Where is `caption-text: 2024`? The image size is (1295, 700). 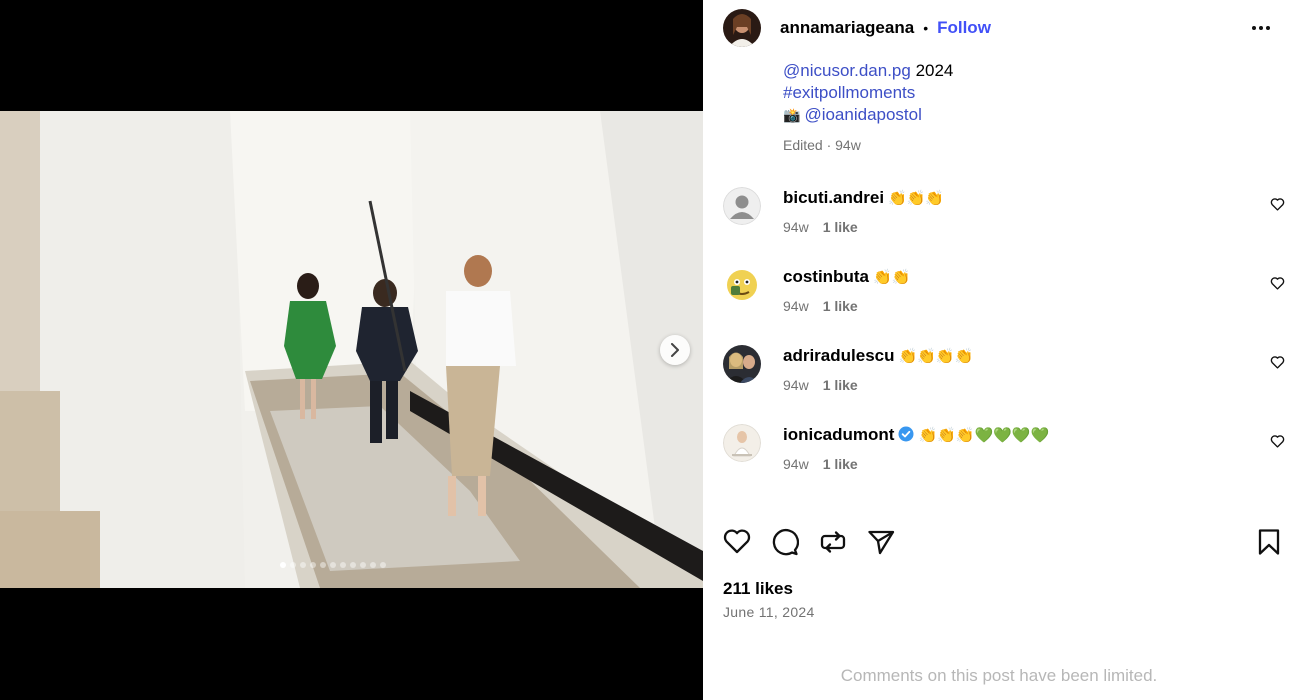
caption-text: 2024 is located at coordinates (932, 70).